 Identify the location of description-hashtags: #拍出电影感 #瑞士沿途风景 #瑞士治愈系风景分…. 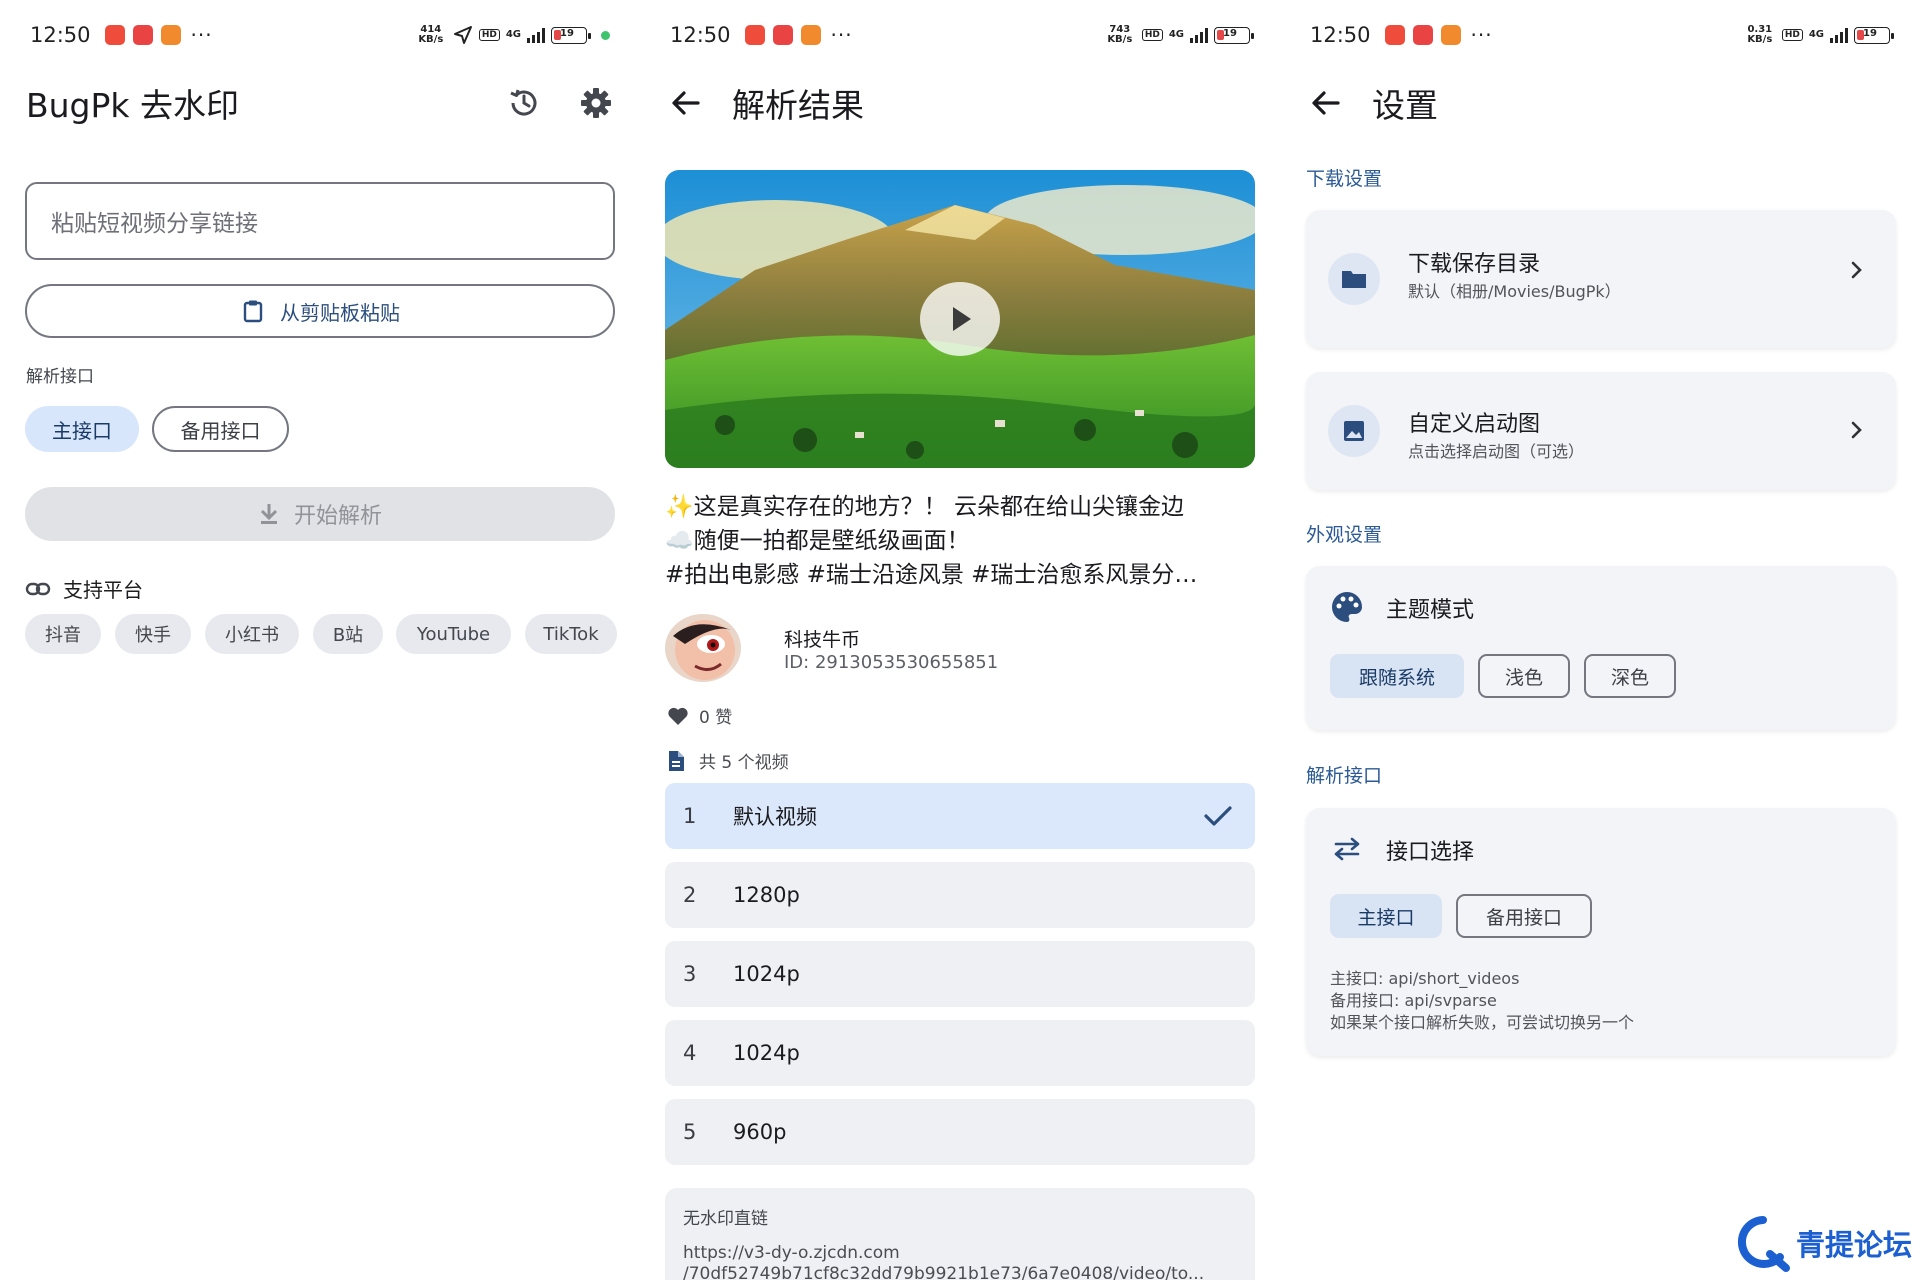
(931, 575).